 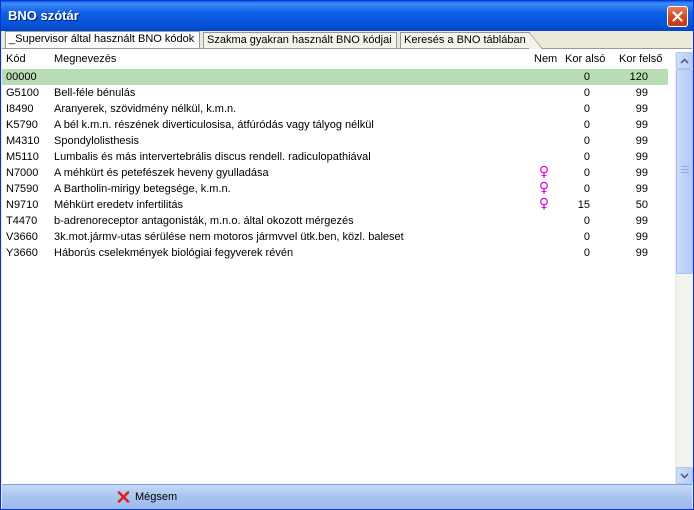 What do you see at coordinates (347, 496) in the screenshot?
I see `bottom-toolbar: Mégsem` at bounding box center [347, 496].